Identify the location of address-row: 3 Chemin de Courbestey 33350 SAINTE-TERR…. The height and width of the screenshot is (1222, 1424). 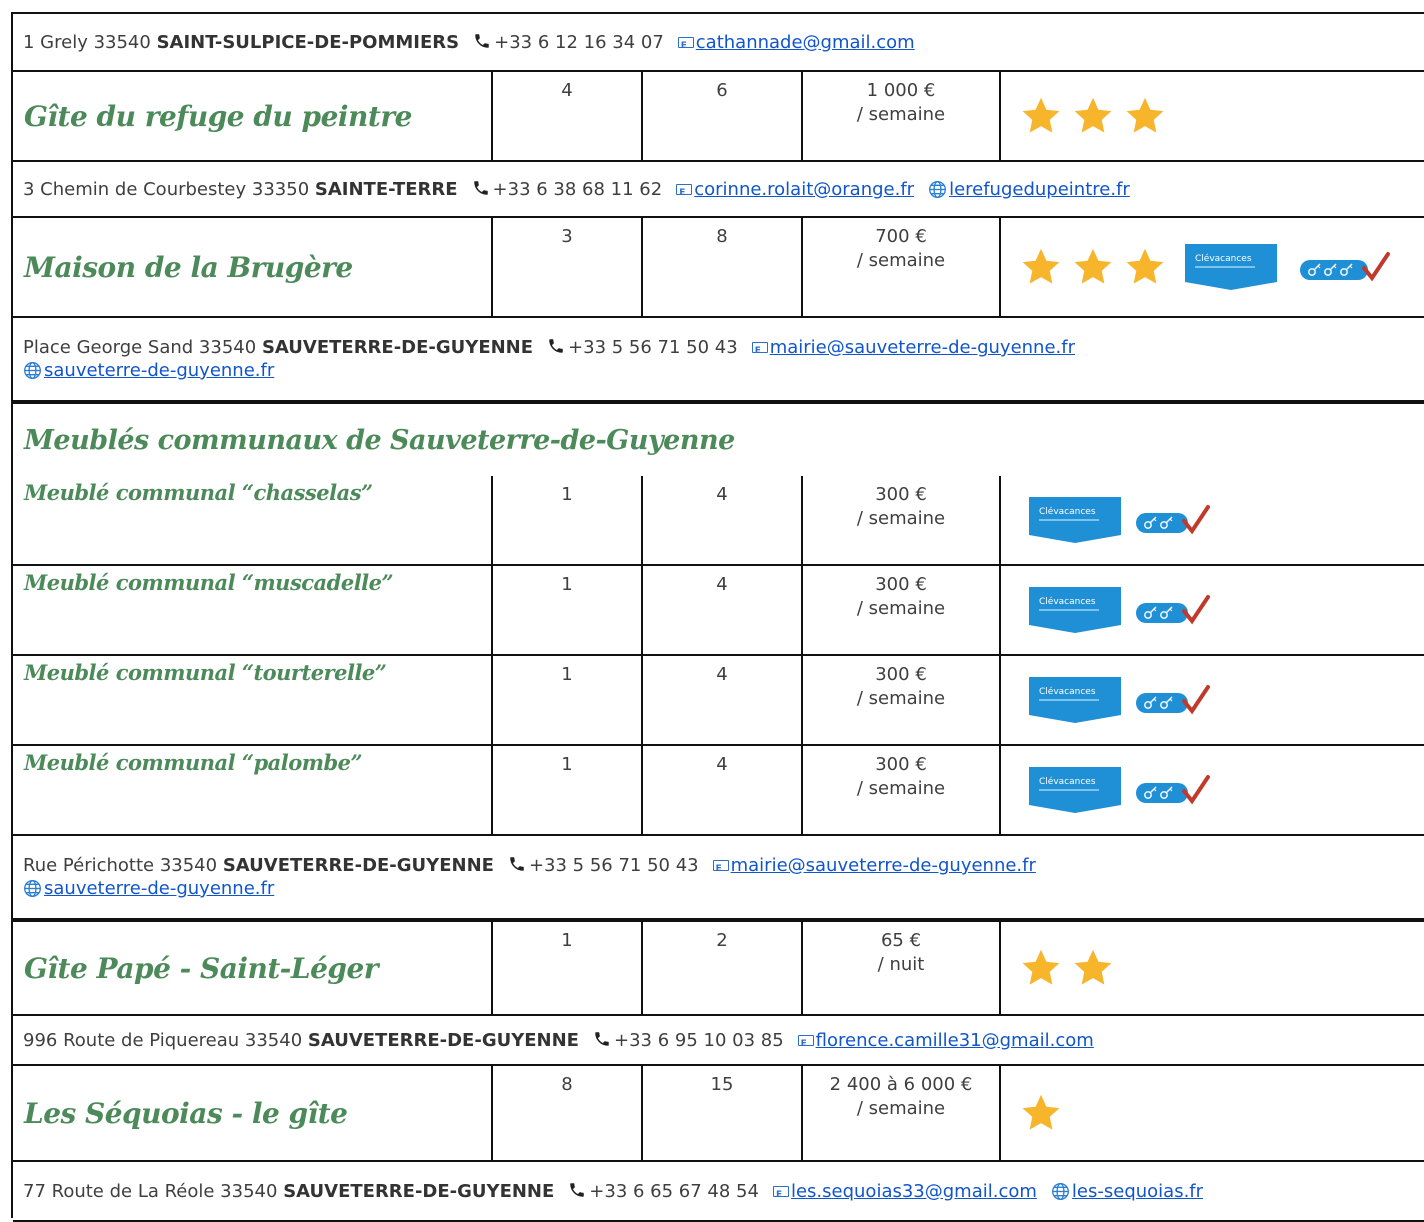
(718, 190).